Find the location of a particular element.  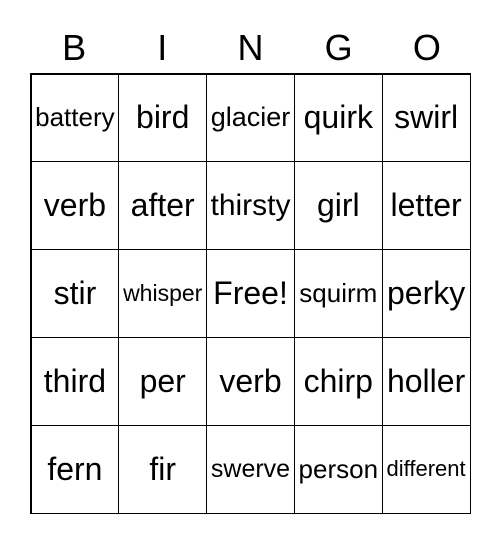

header-letter-b: B is located at coordinates (74, 47).